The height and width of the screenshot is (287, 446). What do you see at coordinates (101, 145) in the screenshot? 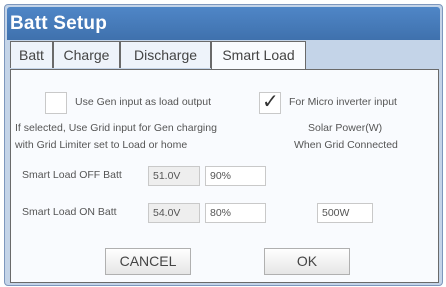
I see `note-grid-limiter: with Grid Limiter set to Load or home` at bounding box center [101, 145].